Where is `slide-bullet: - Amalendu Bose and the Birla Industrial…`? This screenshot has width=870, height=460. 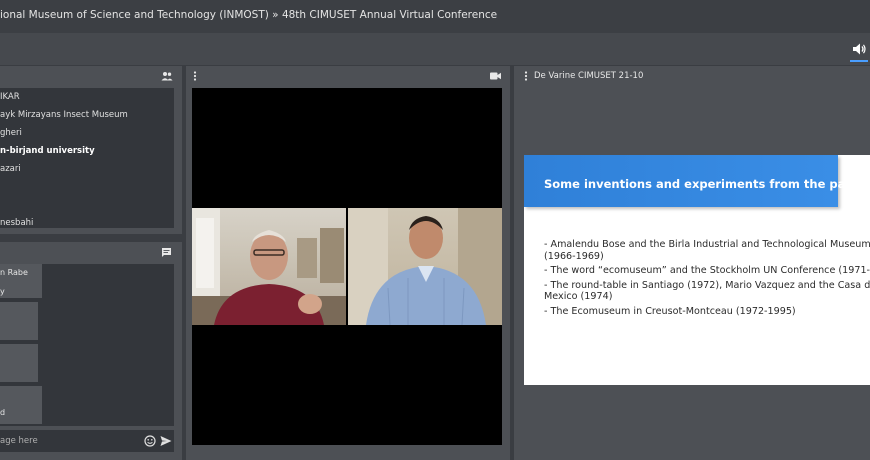
slide-bullet: - Amalendu Bose and the Birla Industrial… is located at coordinates (707, 250).